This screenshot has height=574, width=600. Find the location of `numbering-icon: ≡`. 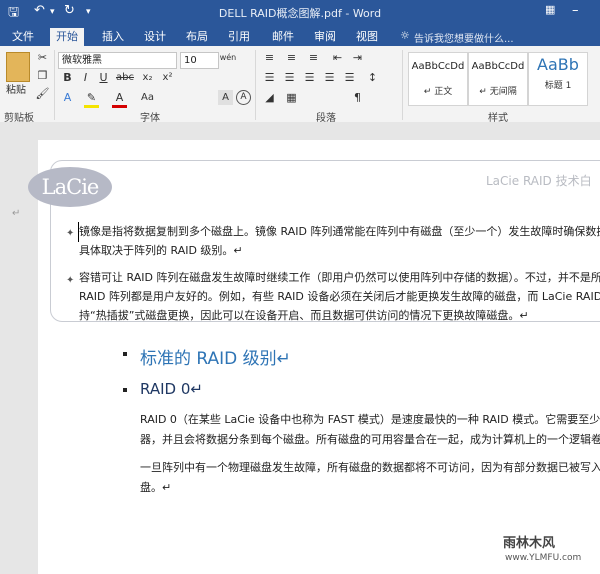

numbering-icon: ≡ is located at coordinates (291, 57).